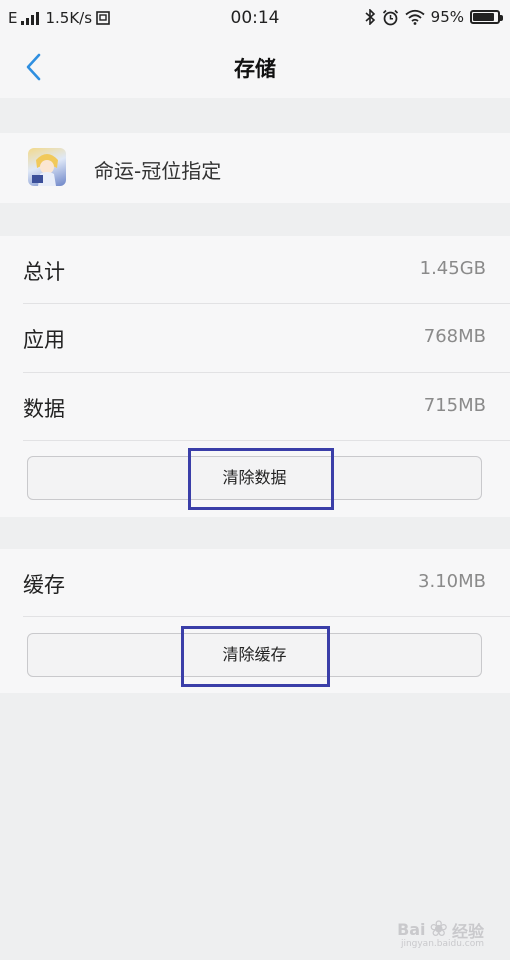 This screenshot has width=510, height=960. What do you see at coordinates (255, 583) in the screenshot?
I see `cache-row: 缓存 3.10MB` at bounding box center [255, 583].